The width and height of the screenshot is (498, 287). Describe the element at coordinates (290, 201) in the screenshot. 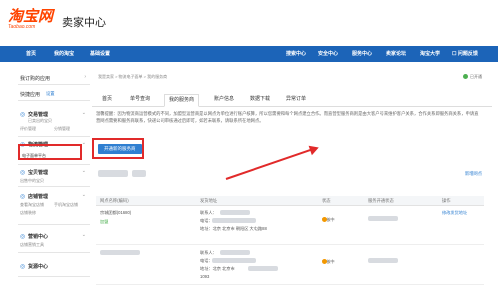

I see `table-header: 网点名称(编码) 发货地址 状态 服务开通状态 操作` at that location.